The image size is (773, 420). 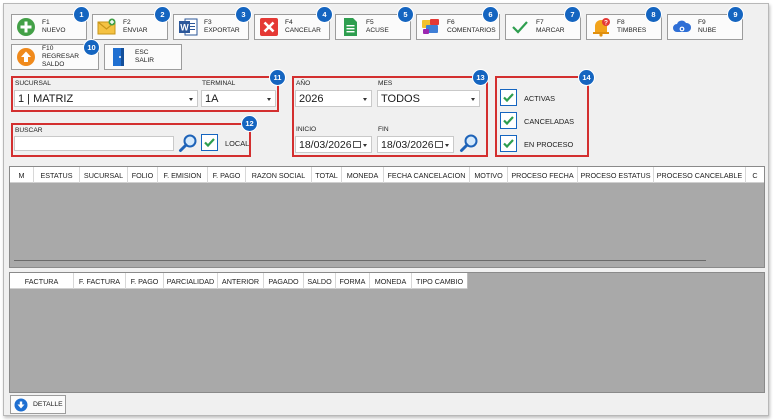 What do you see at coordinates (22, 175) in the screenshot?
I see `col-m: M` at bounding box center [22, 175].